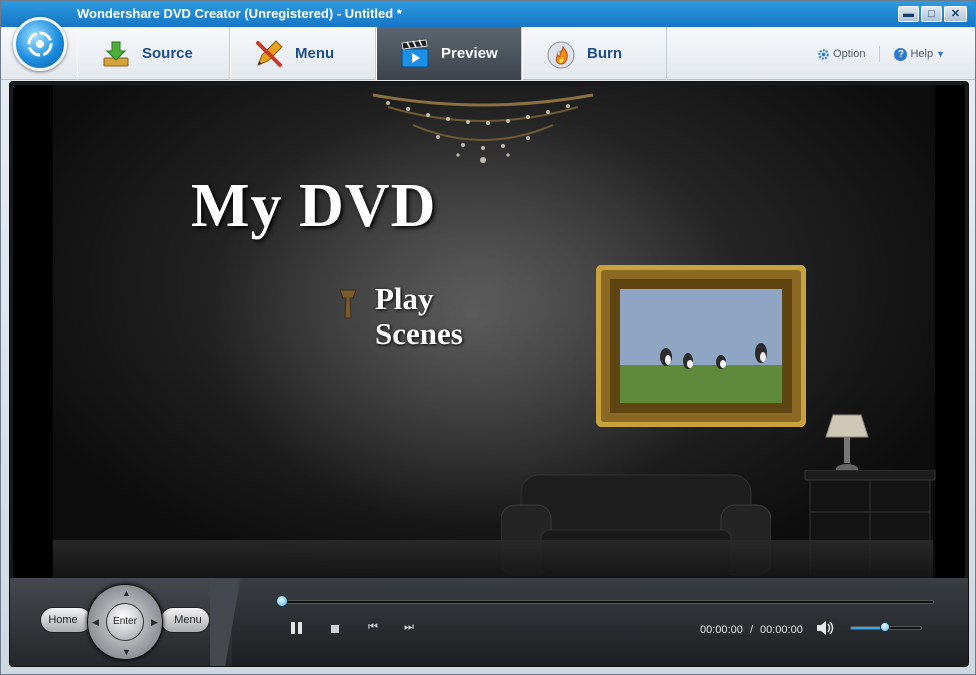 Image resolution: width=976 pixels, height=675 pixels. I want to click on help-menu: ? Help ▼, so click(919, 54).